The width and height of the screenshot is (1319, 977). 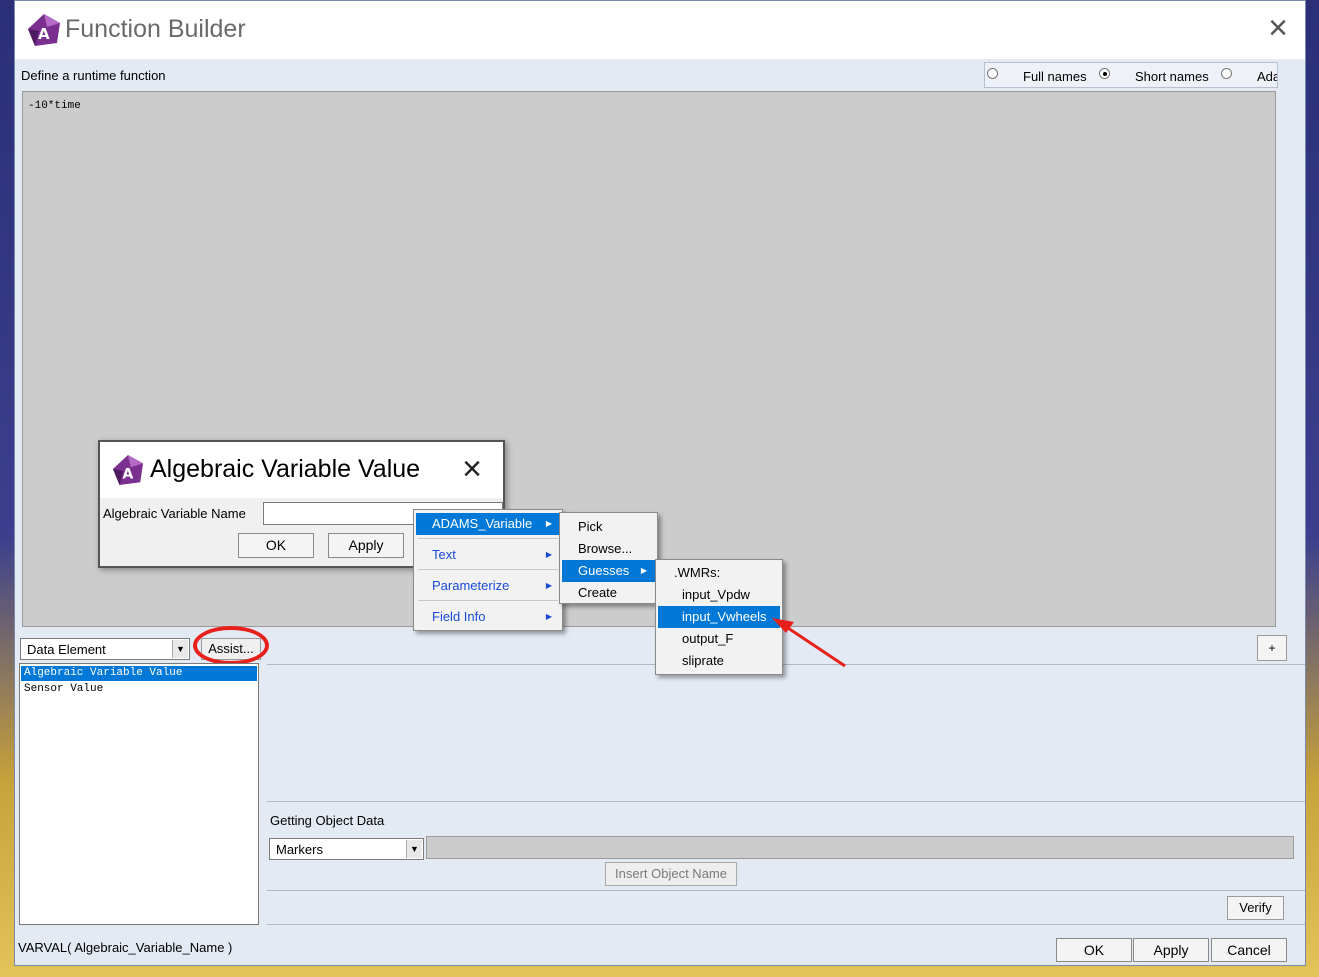 What do you see at coordinates (66, 649) in the screenshot?
I see `category-select-value: Data Element` at bounding box center [66, 649].